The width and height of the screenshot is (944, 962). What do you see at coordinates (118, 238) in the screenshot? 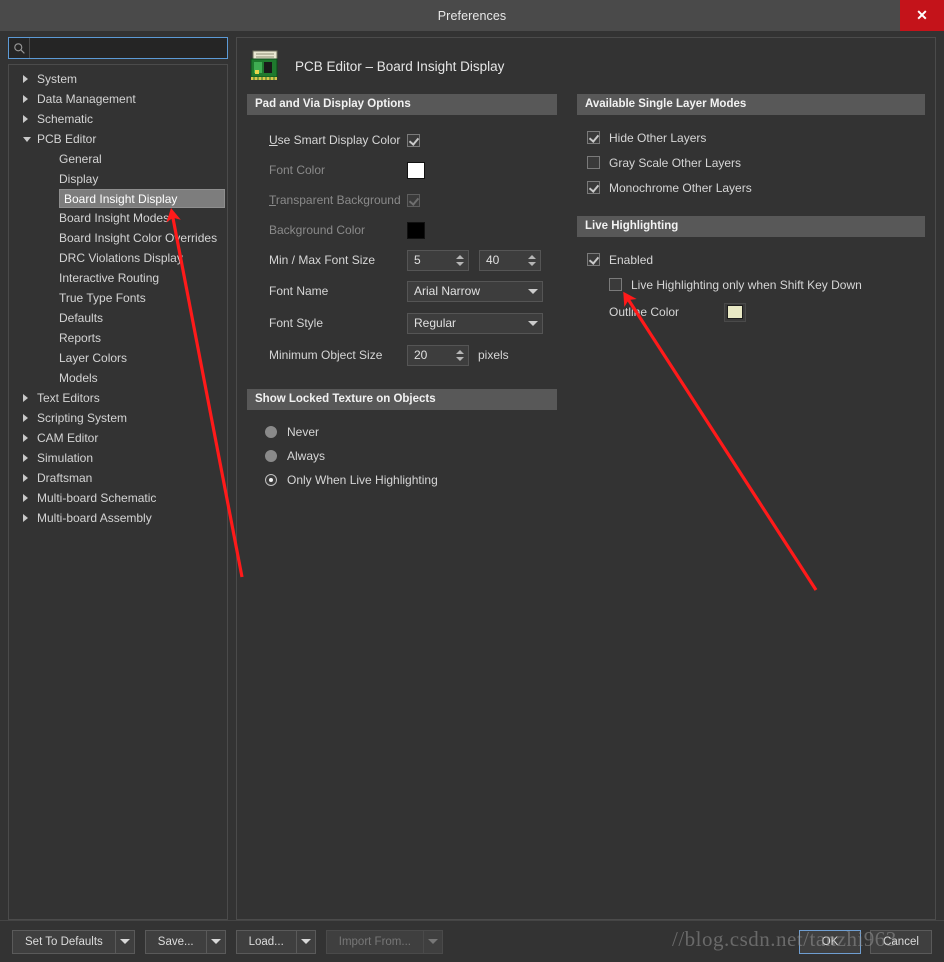
I see `sidebar-item-board-insight-color-overrides: Board Insight Color Overrides` at bounding box center [118, 238].